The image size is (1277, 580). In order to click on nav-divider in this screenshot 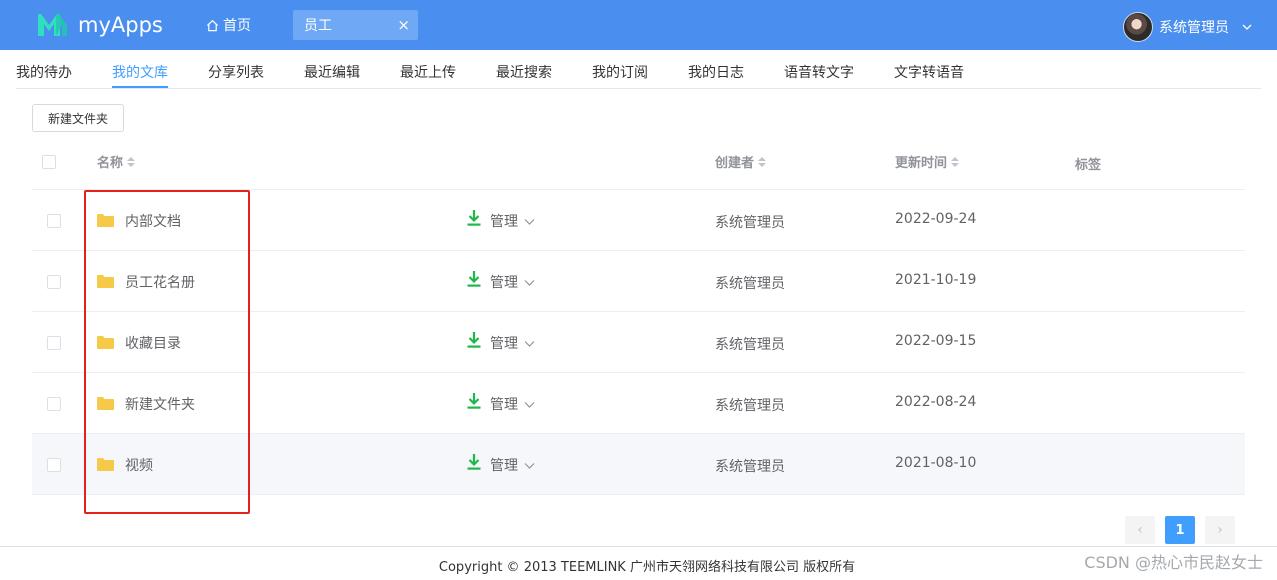, I will do `click(638, 88)`.